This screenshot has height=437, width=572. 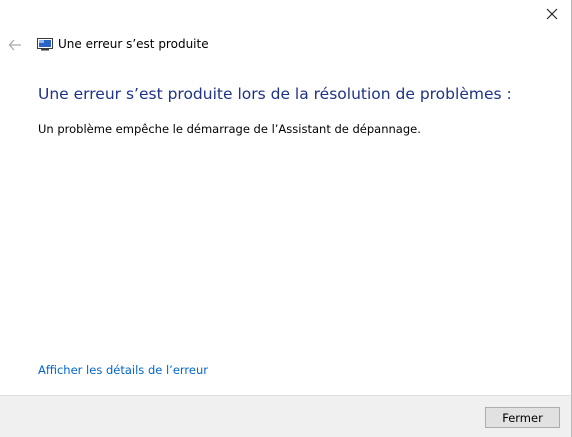 I want to click on close-icon, so click(x=552, y=14).